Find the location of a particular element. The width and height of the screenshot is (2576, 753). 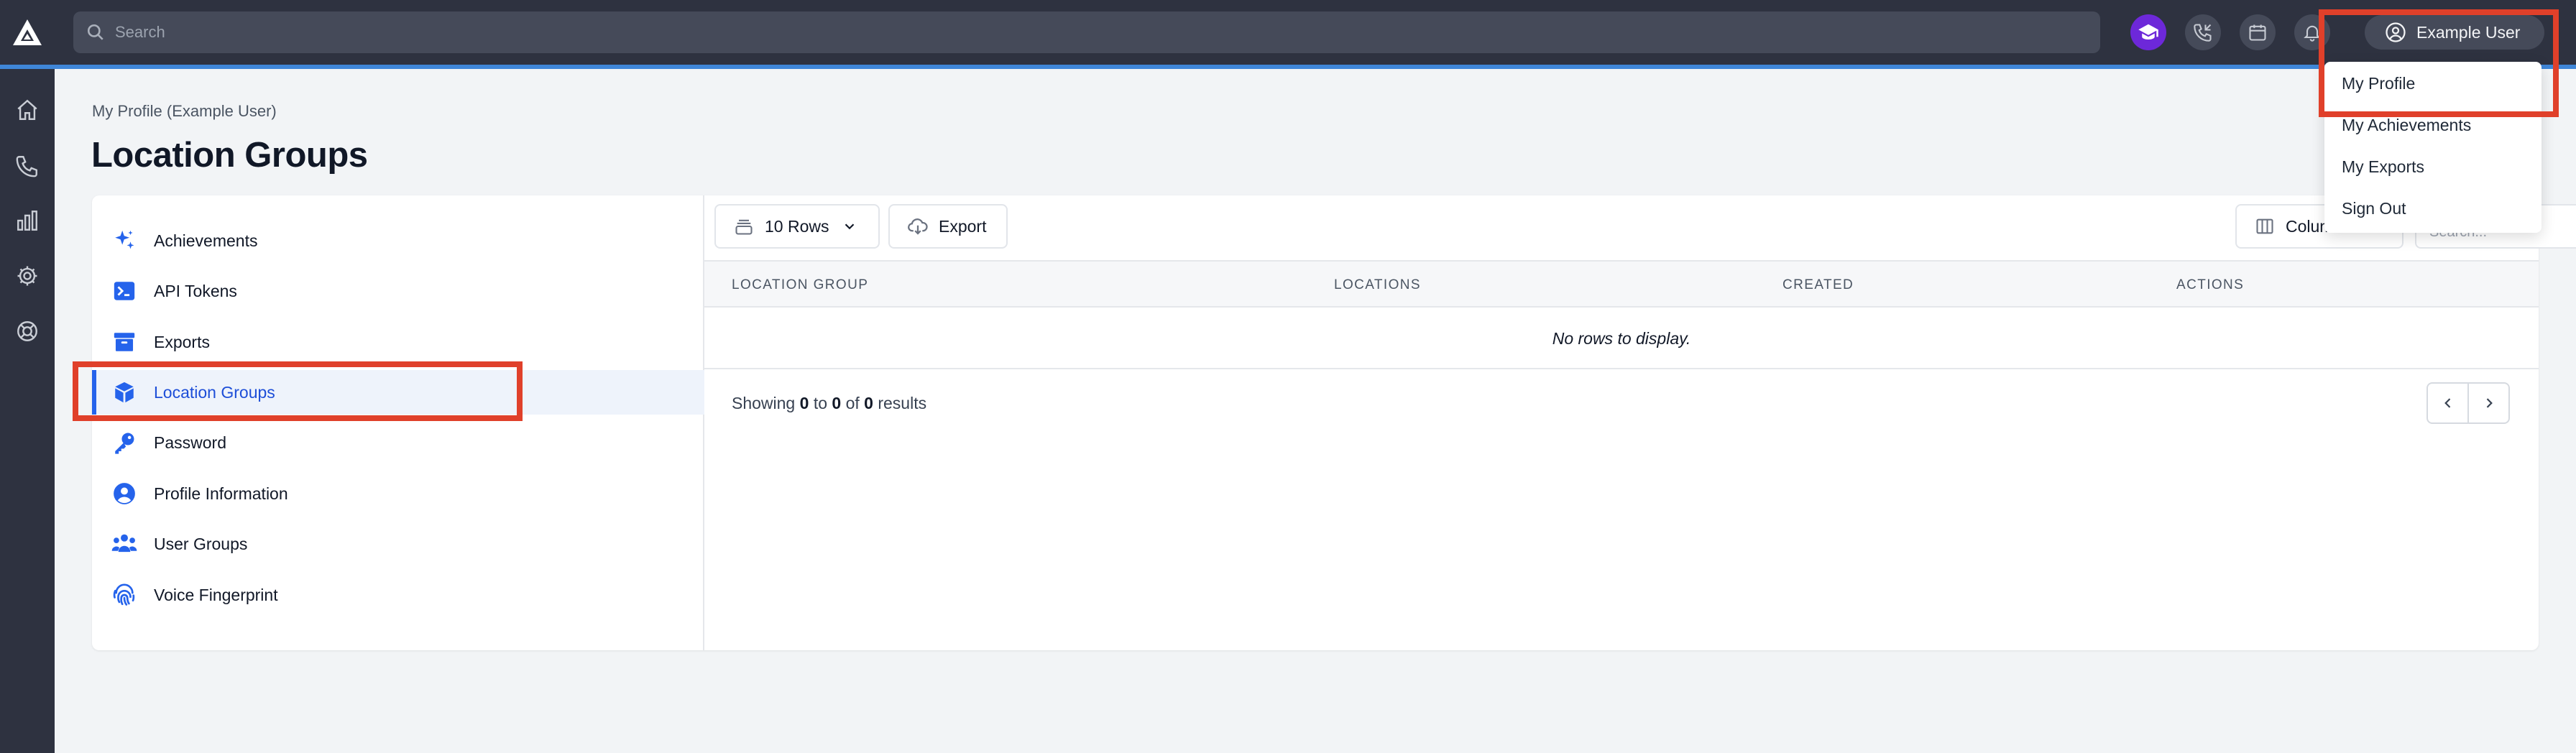

phone-incoming-icon is located at coordinates (2203, 33).